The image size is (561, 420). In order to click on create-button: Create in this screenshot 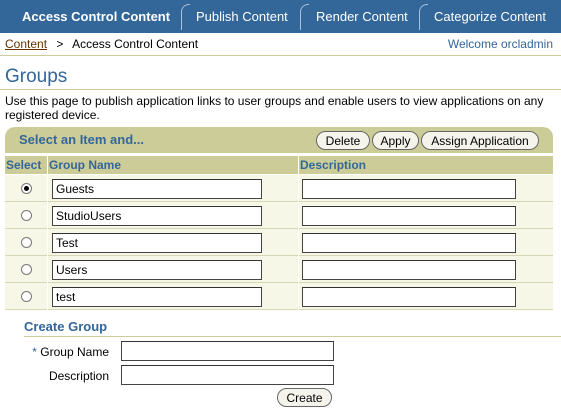, I will do `click(304, 397)`.